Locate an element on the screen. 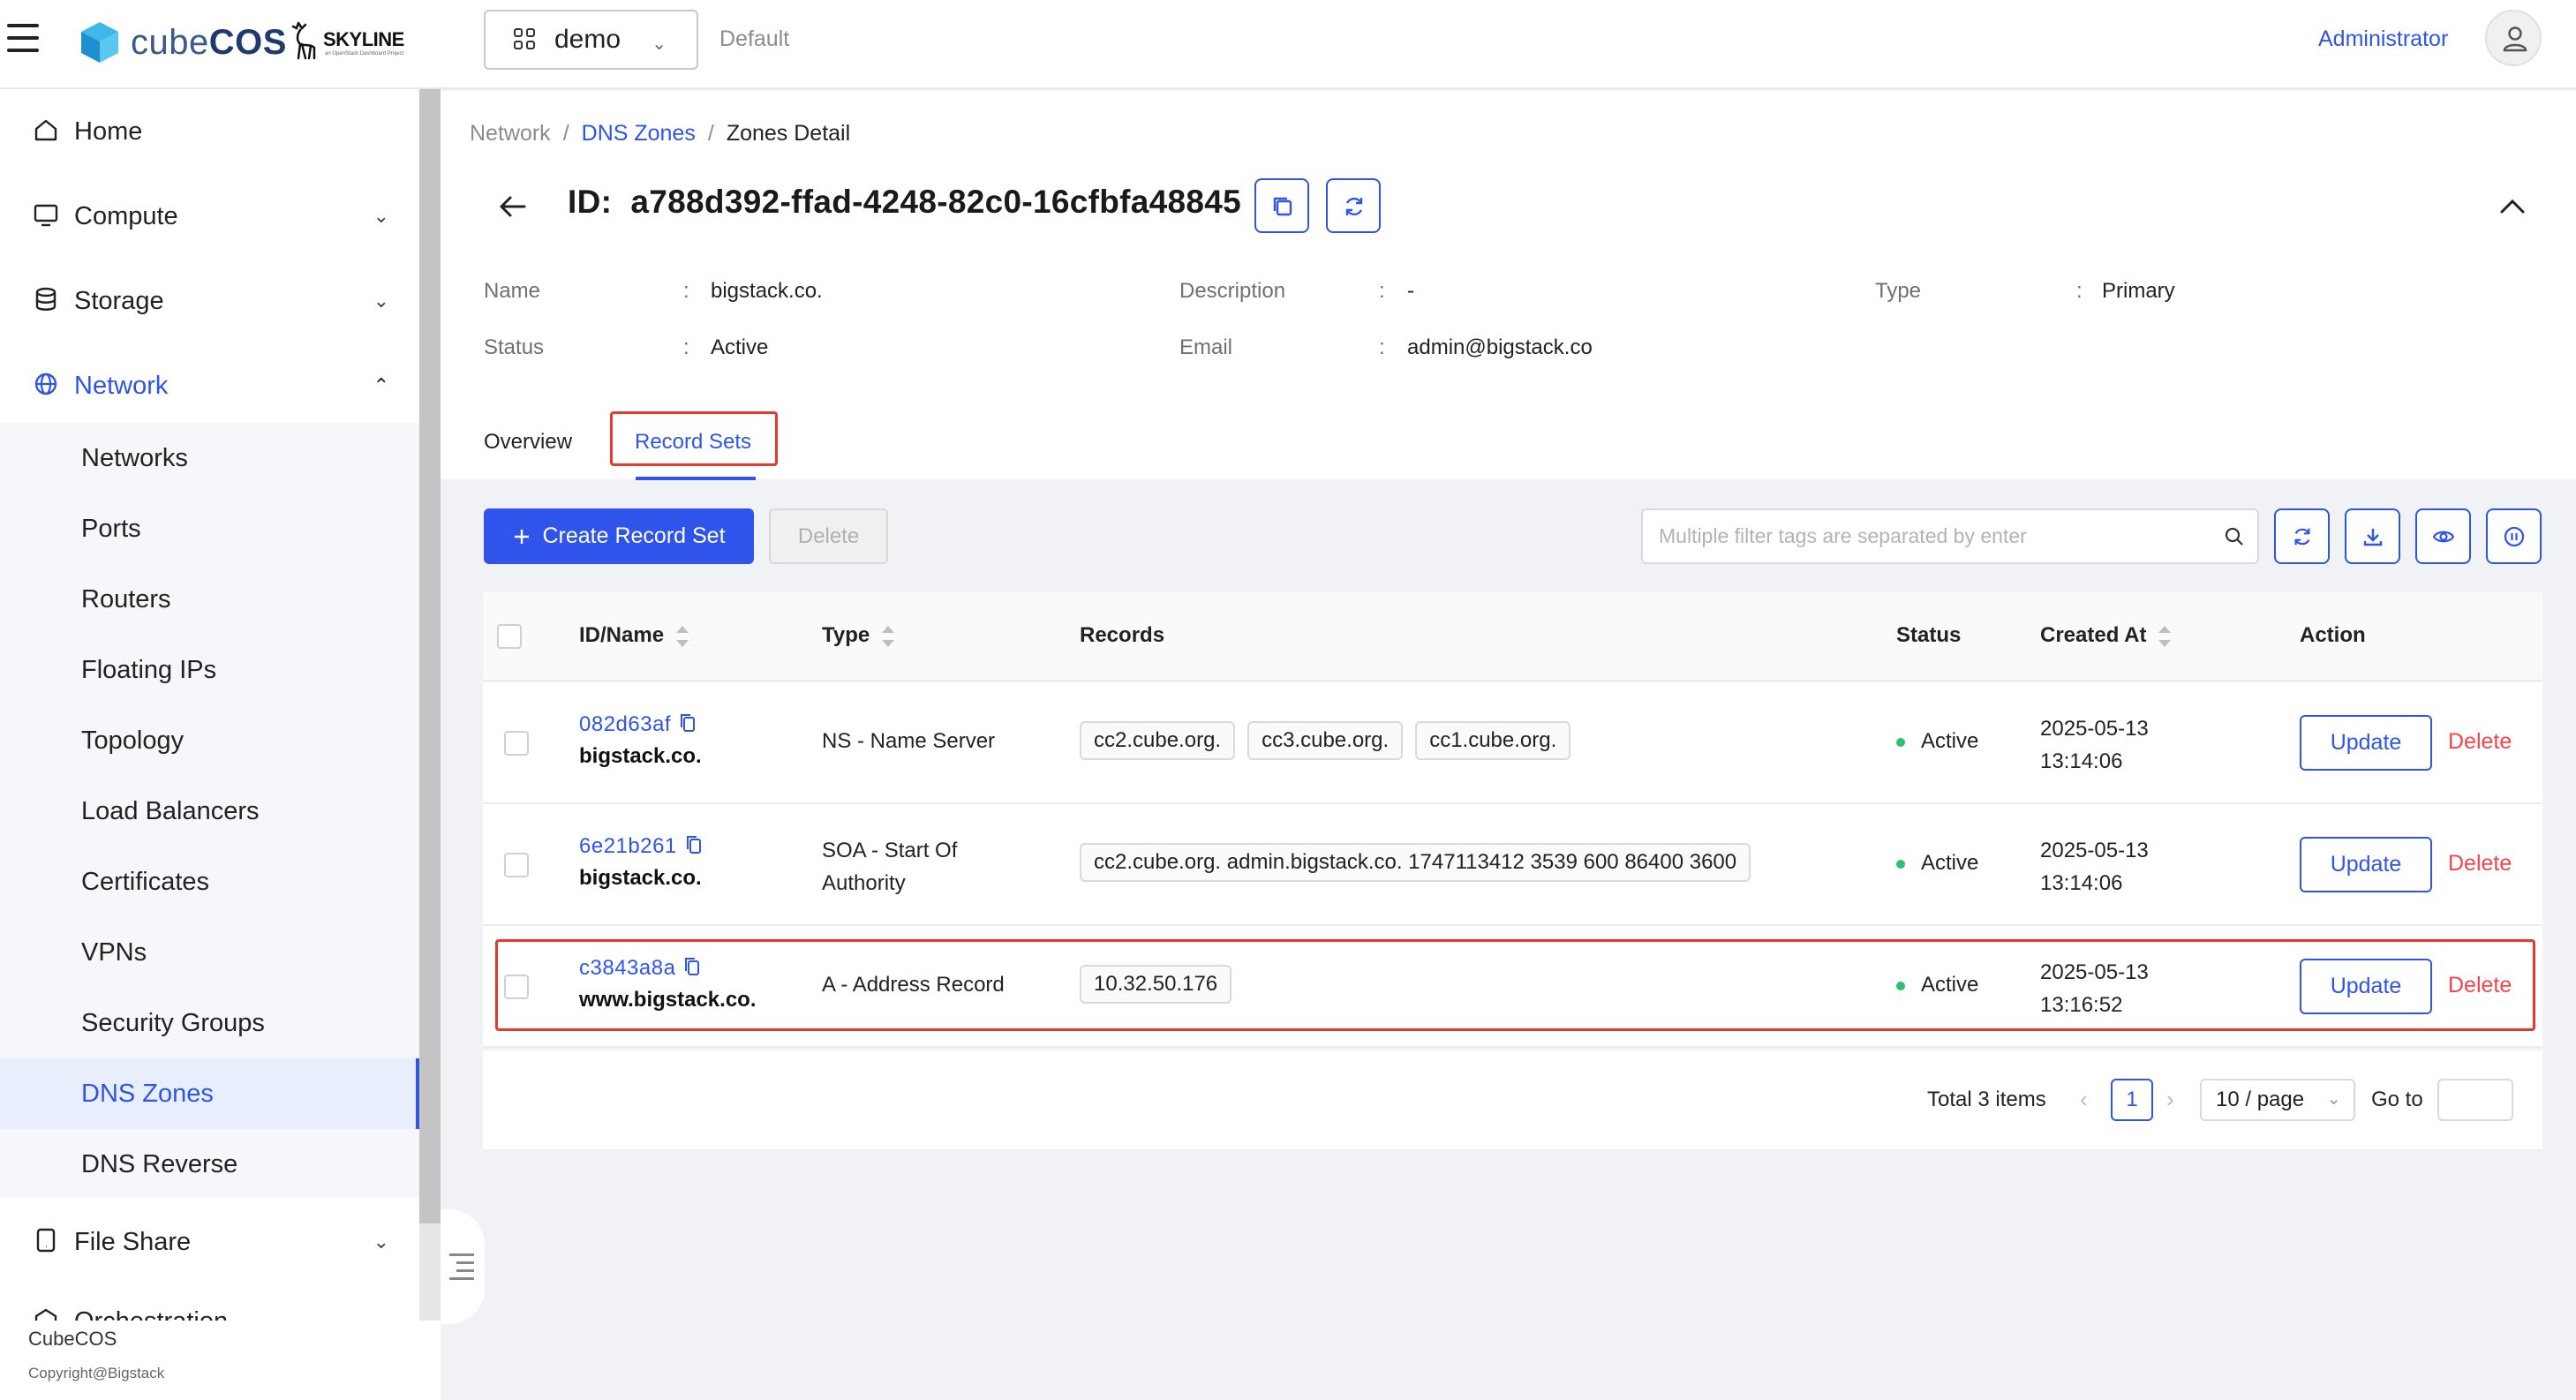 The image size is (2576, 1400). refresh-icon is located at coordinates (2302, 537).